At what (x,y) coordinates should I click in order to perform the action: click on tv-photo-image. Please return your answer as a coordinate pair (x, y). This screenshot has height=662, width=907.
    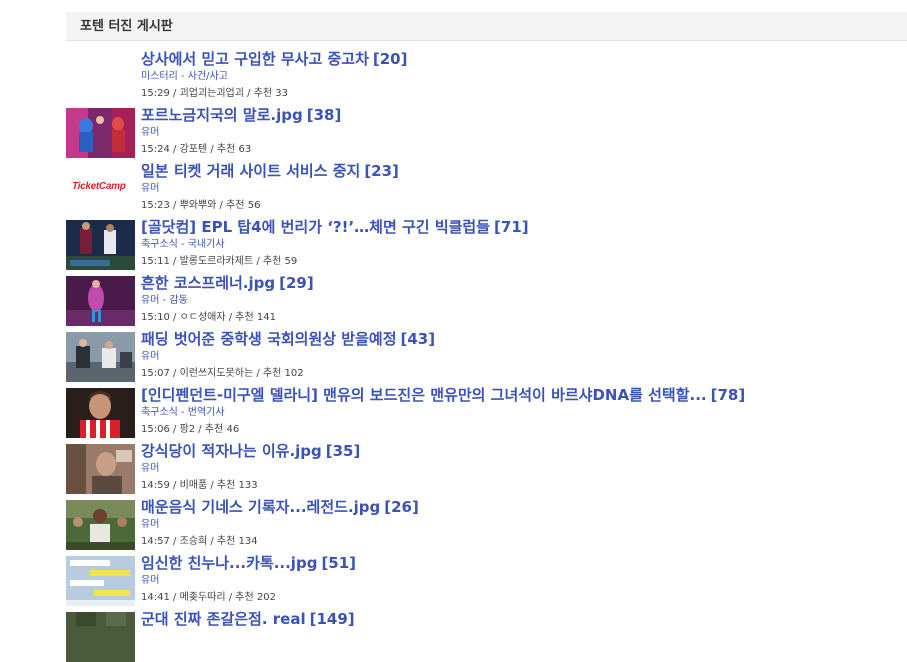
    Looking at the image, I should click on (100, 469).